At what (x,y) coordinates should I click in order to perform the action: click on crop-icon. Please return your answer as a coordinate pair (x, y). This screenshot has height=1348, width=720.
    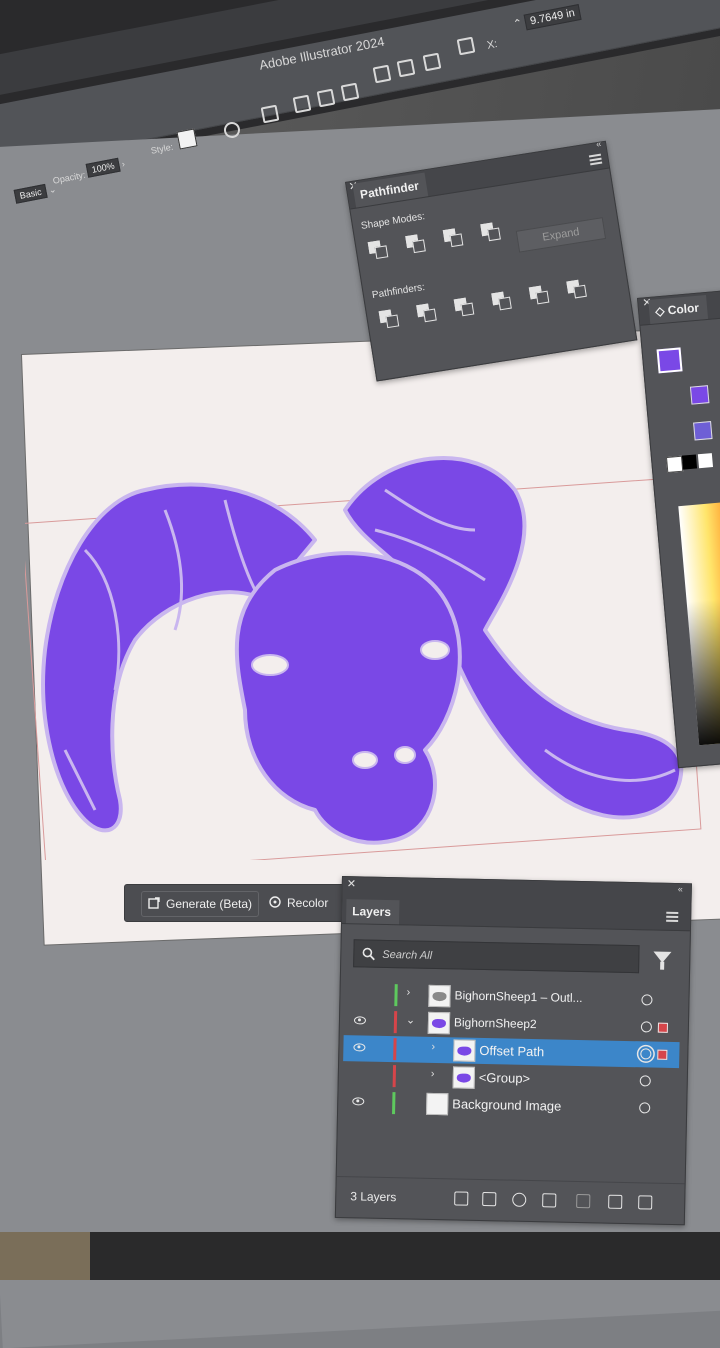
    Looking at the image, I should click on (501, 301).